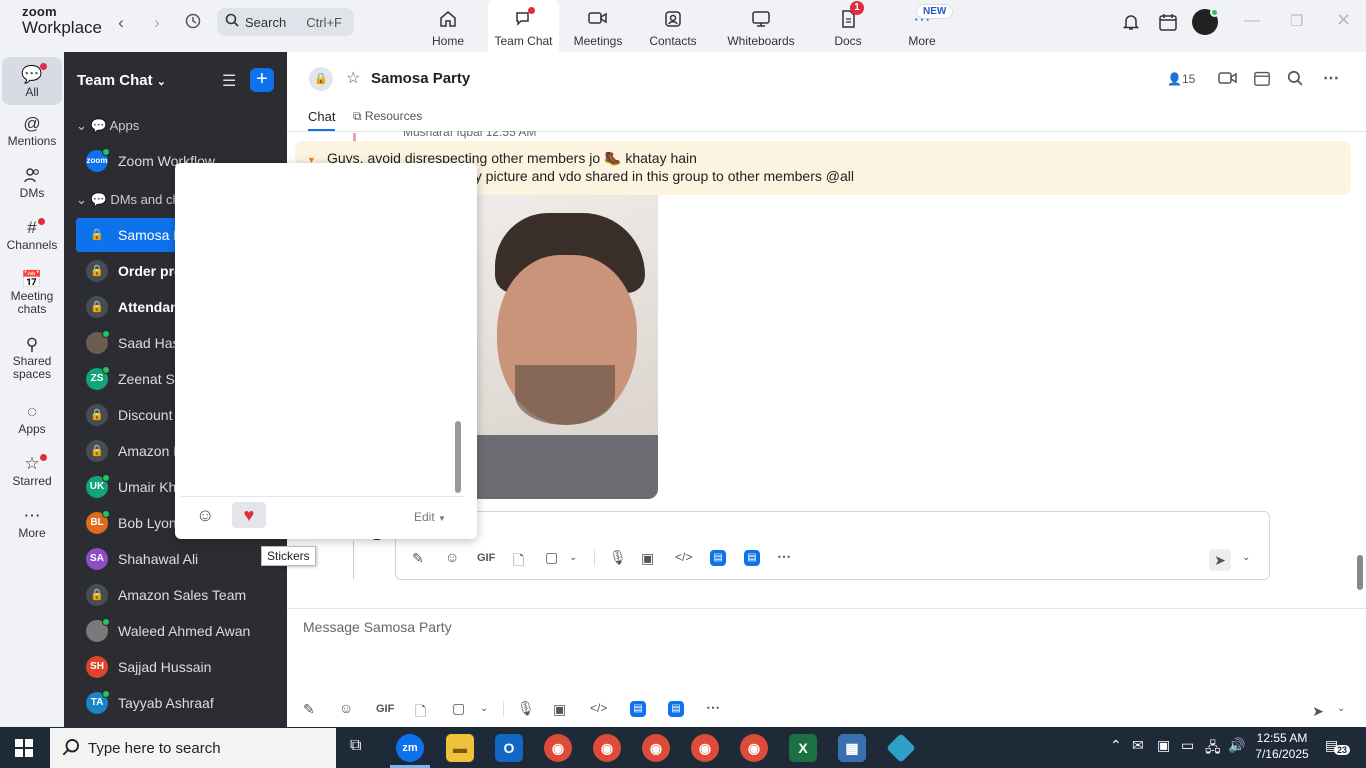 Image resolution: width=1366 pixels, height=768 pixels. What do you see at coordinates (107, 126) in the screenshot?
I see `section-apps: ⌄ 💬 Apps` at bounding box center [107, 126].